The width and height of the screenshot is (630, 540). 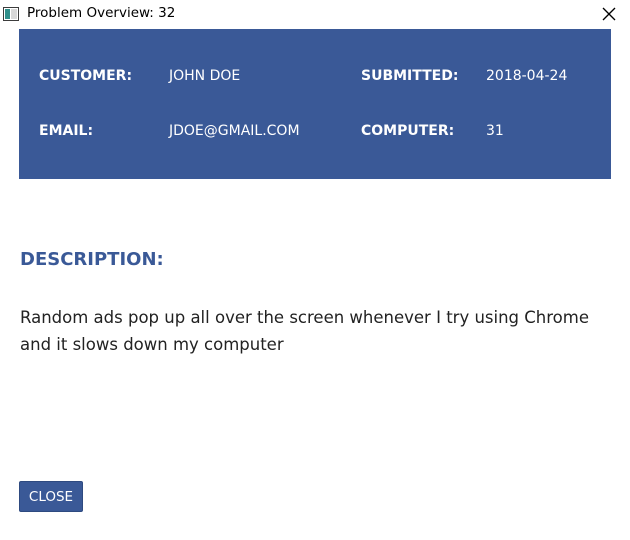 What do you see at coordinates (205, 76) in the screenshot?
I see `customer-value: JOHN DOE` at bounding box center [205, 76].